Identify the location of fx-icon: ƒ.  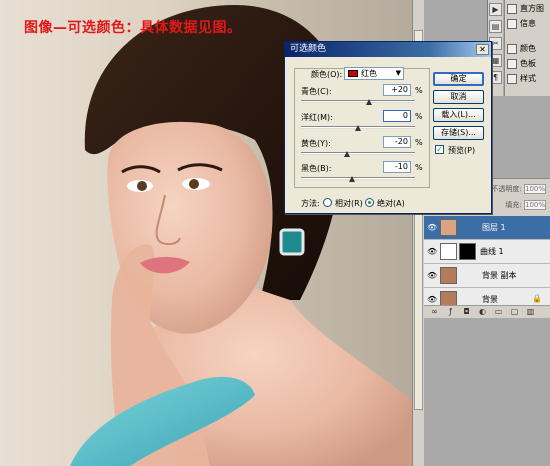
(450, 312).